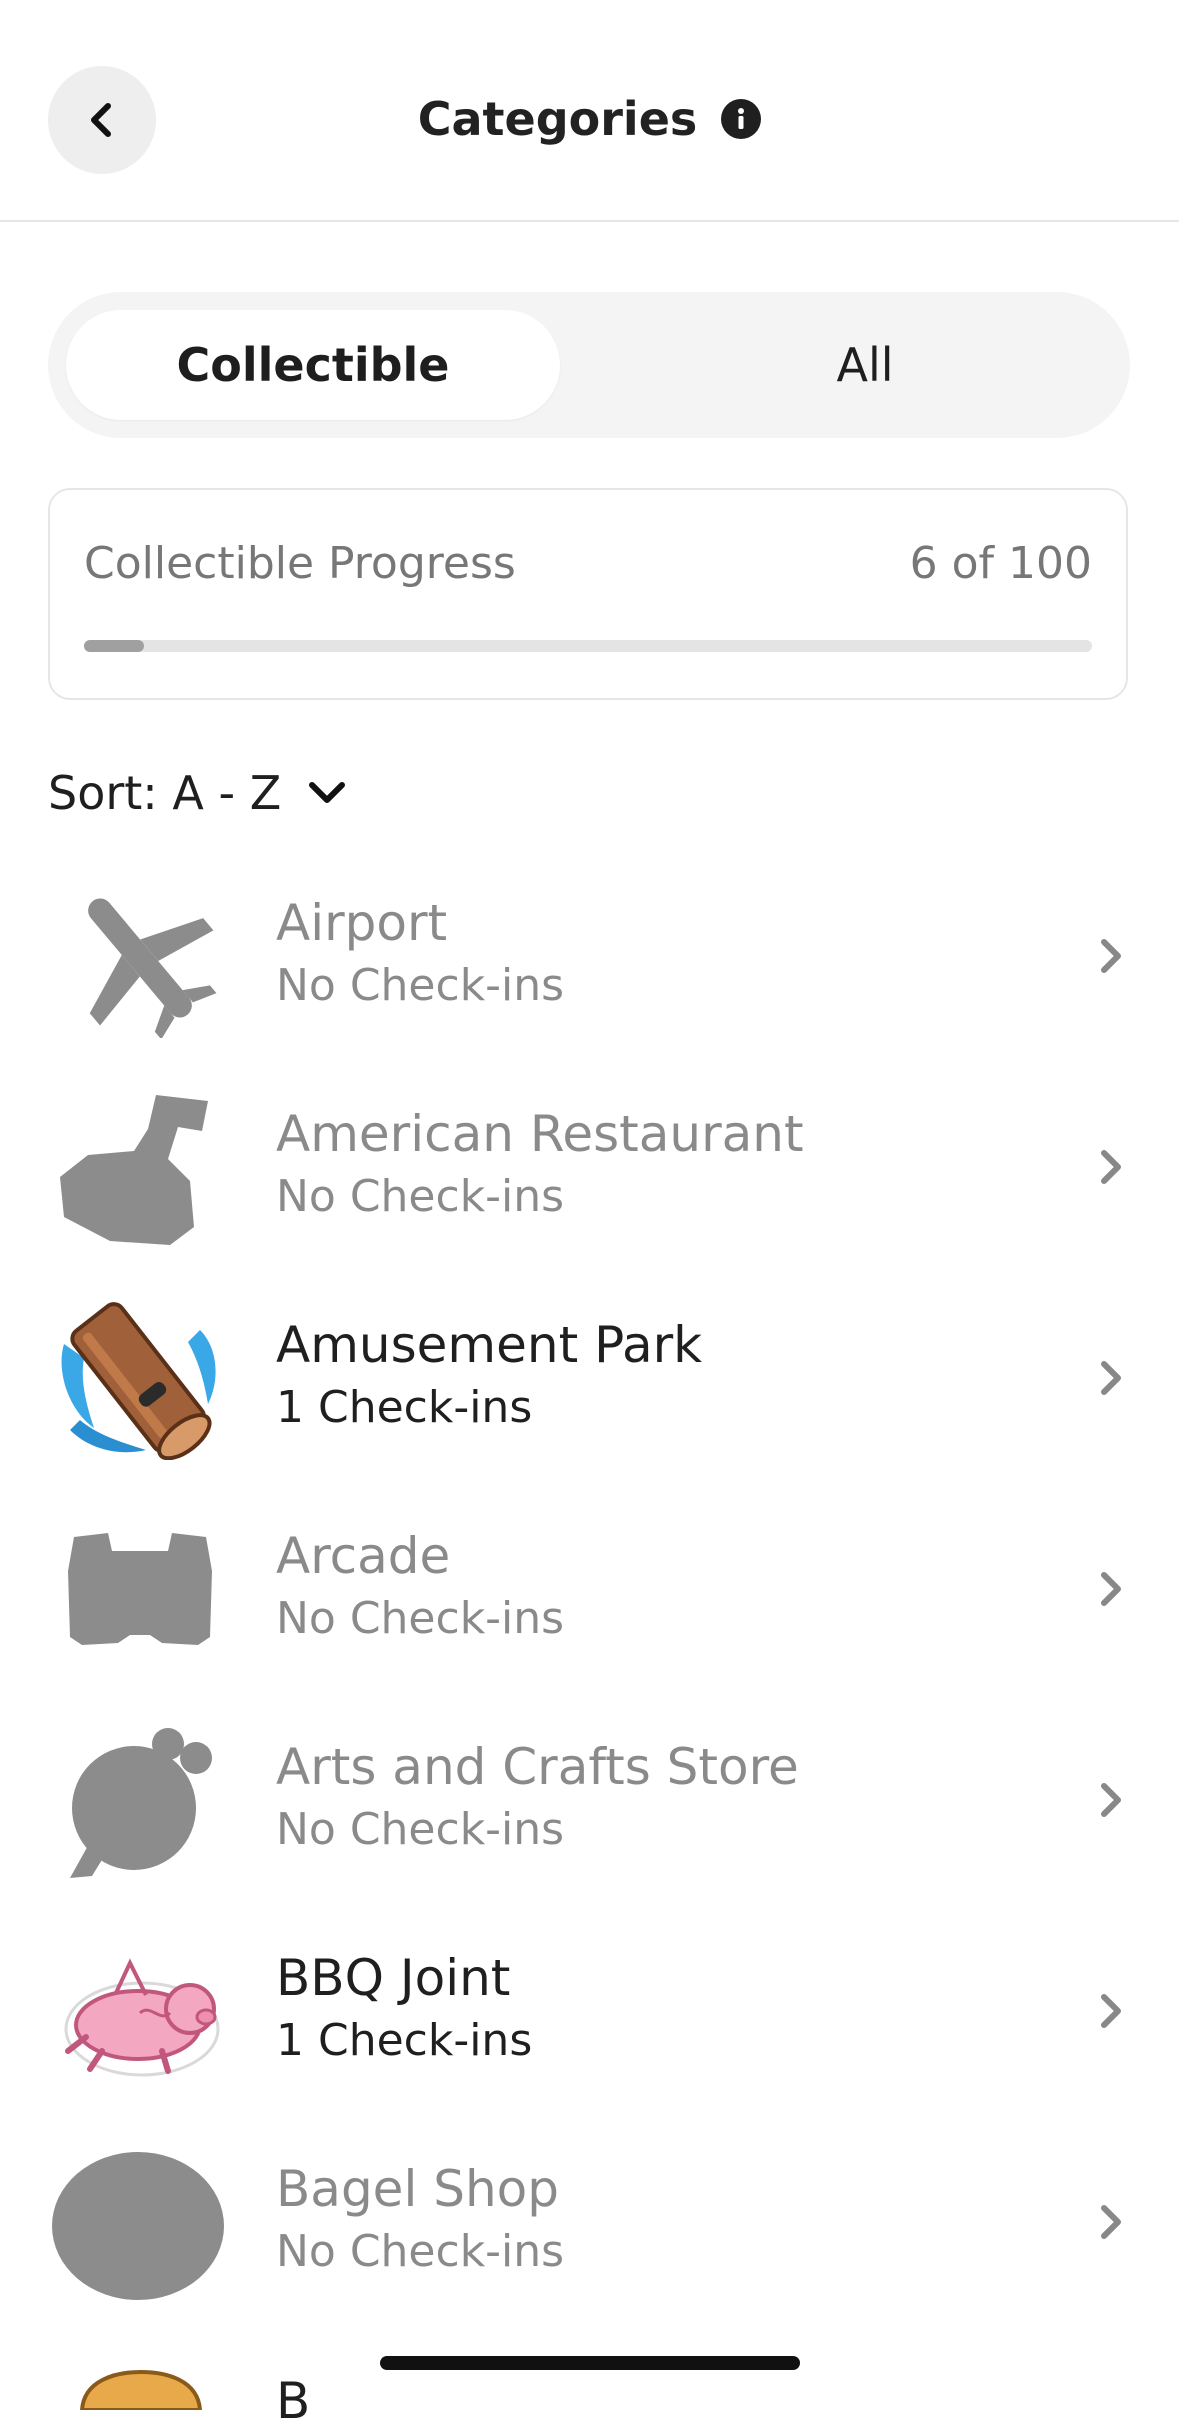  What do you see at coordinates (537, 1767) in the screenshot?
I see `category-name: Arts and Crafts Store` at bounding box center [537, 1767].